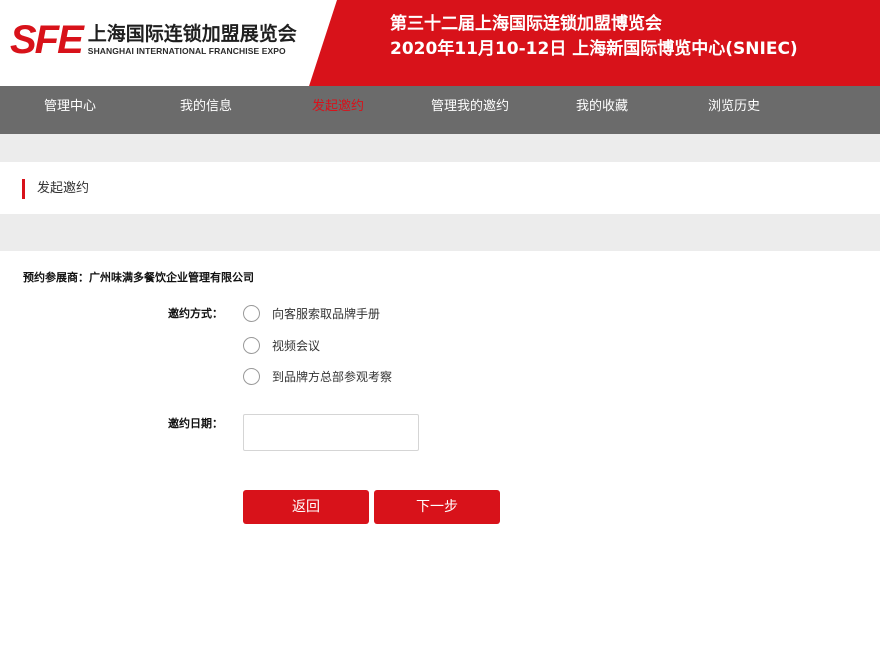  Describe the element at coordinates (526, 24) in the screenshot. I see `event-title: 第三十二届上海国际连锁加盟博览会` at that location.